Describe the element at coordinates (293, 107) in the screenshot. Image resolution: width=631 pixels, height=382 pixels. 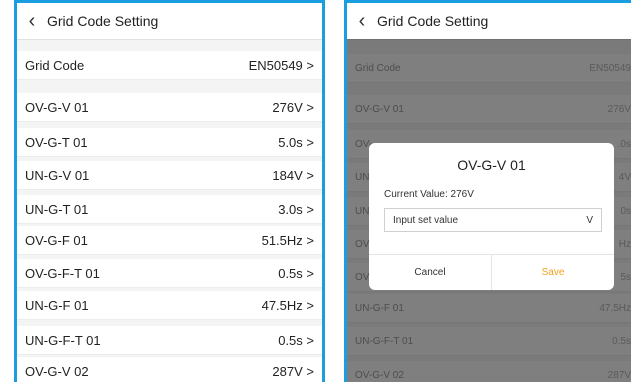
I see `row-value: 276V >` at that location.